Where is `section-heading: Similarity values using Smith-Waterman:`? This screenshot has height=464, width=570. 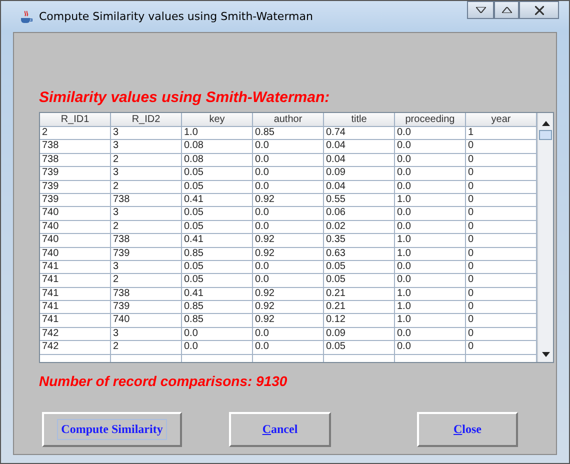
section-heading: Similarity values using Smith-Waterman: is located at coordinates (185, 97).